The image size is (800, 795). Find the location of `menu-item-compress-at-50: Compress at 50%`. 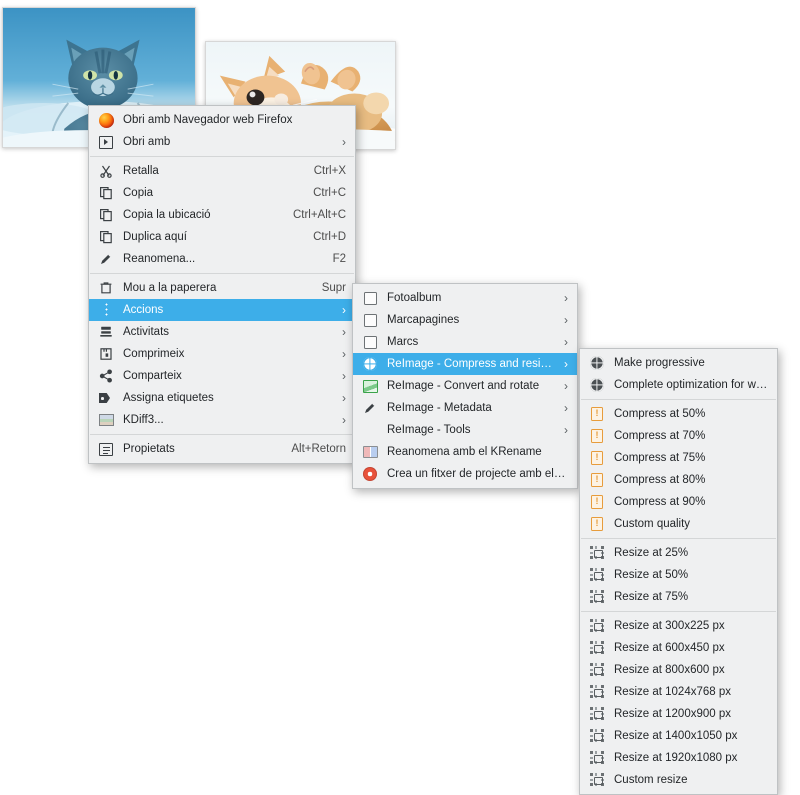

menu-item-compress-at-50: Compress at 50% is located at coordinates (678, 414).